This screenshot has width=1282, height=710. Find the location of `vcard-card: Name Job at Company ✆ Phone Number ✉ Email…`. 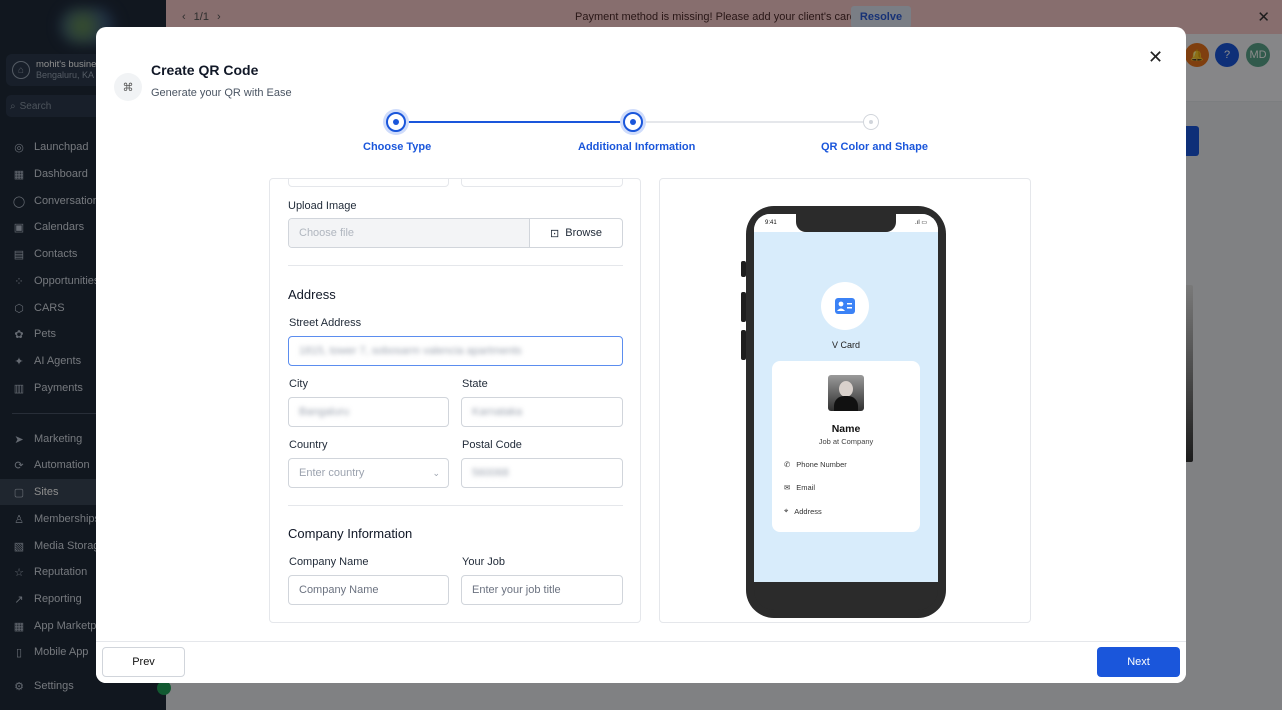

vcard-card: Name Job at Company ✆ Phone Number ✉ Email… is located at coordinates (846, 446).